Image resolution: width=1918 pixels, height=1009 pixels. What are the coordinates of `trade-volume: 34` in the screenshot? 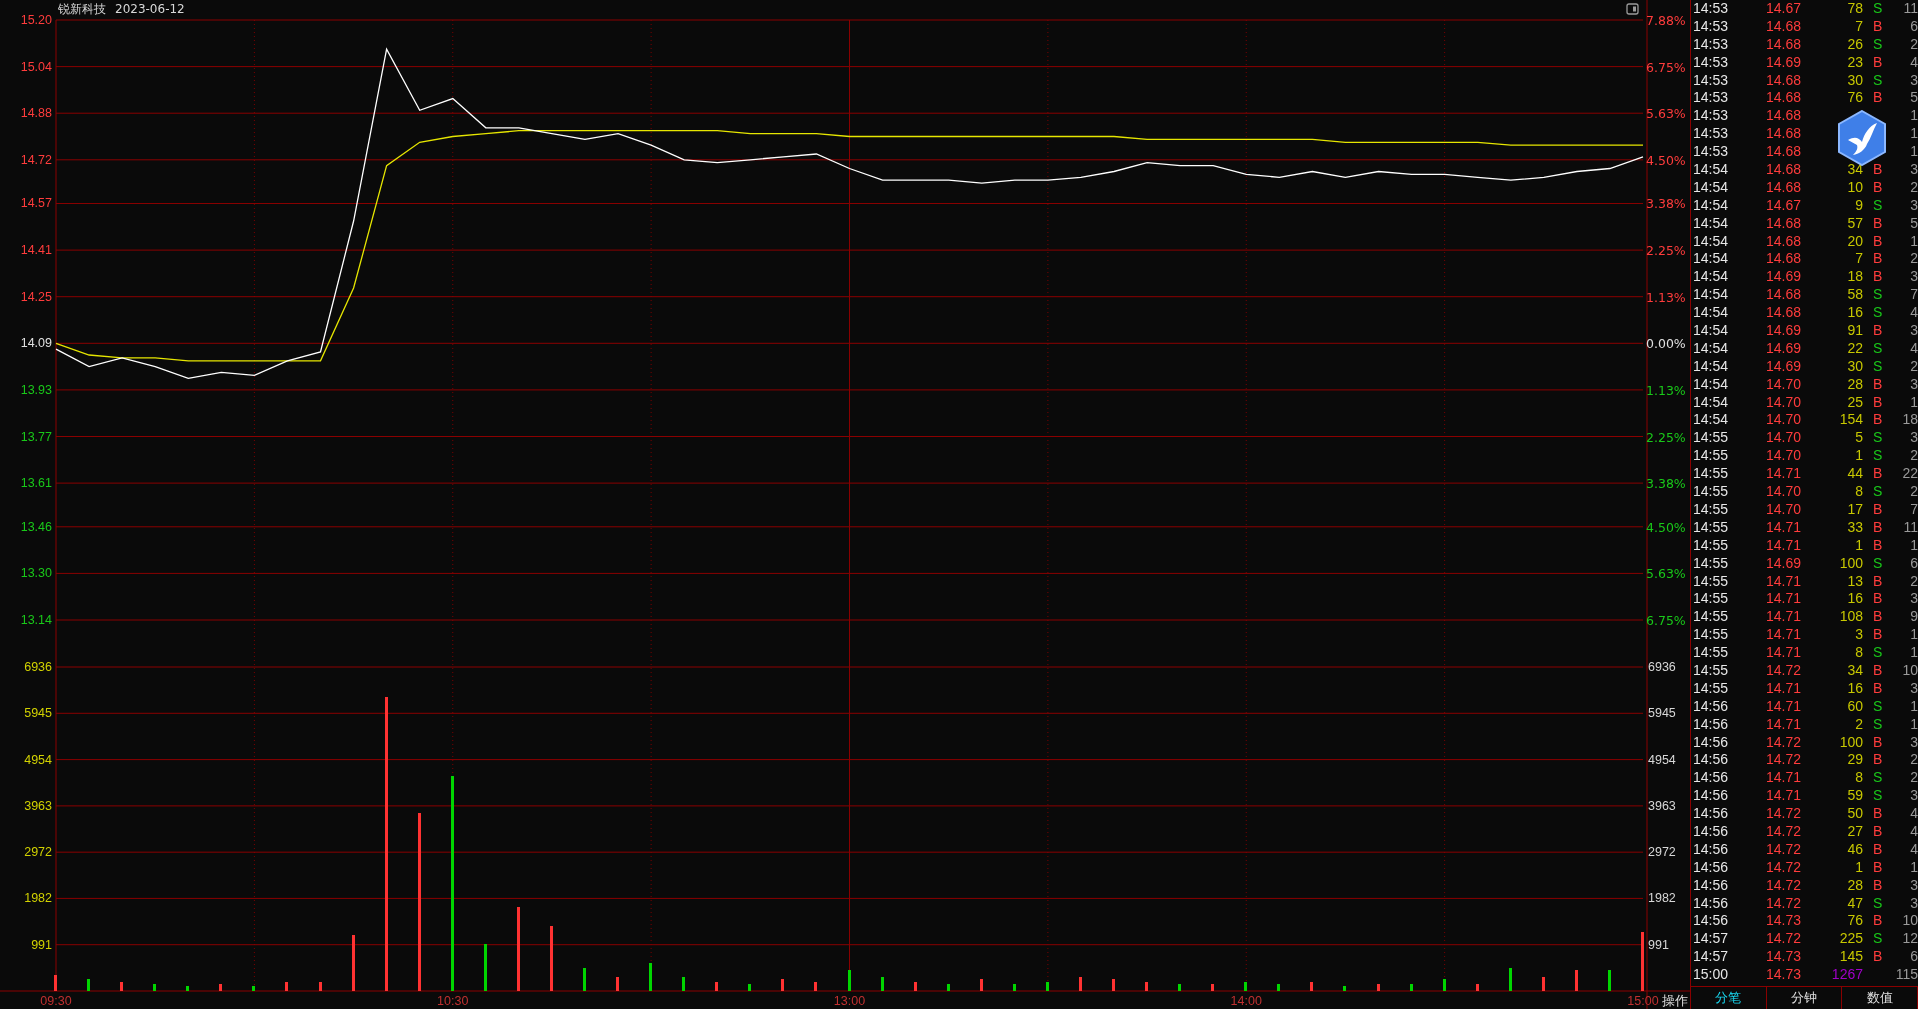 It's located at (1855, 669).